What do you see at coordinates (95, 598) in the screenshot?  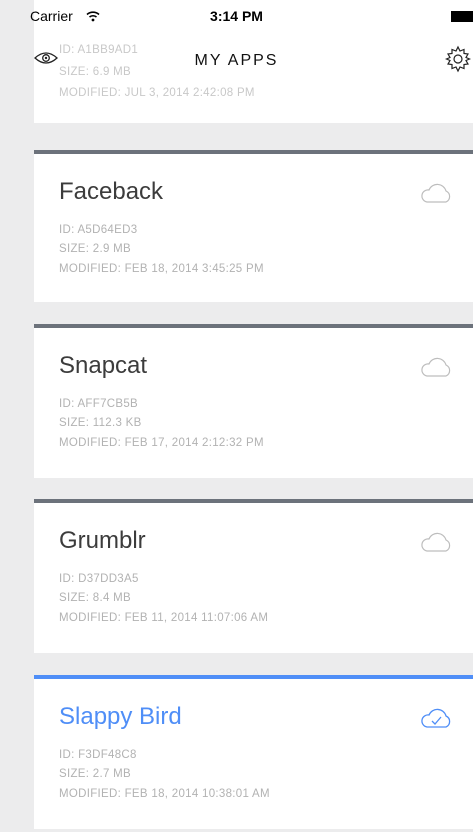 I see `app-size: SIZE: 8.4 MB` at bounding box center [95, 598].